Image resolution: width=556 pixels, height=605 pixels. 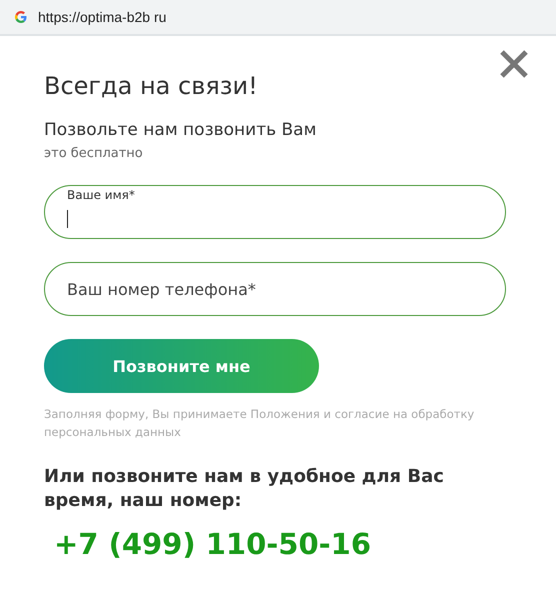 I want to click on url-text: https://optima-b2b ru, so click(x=102, y=17).